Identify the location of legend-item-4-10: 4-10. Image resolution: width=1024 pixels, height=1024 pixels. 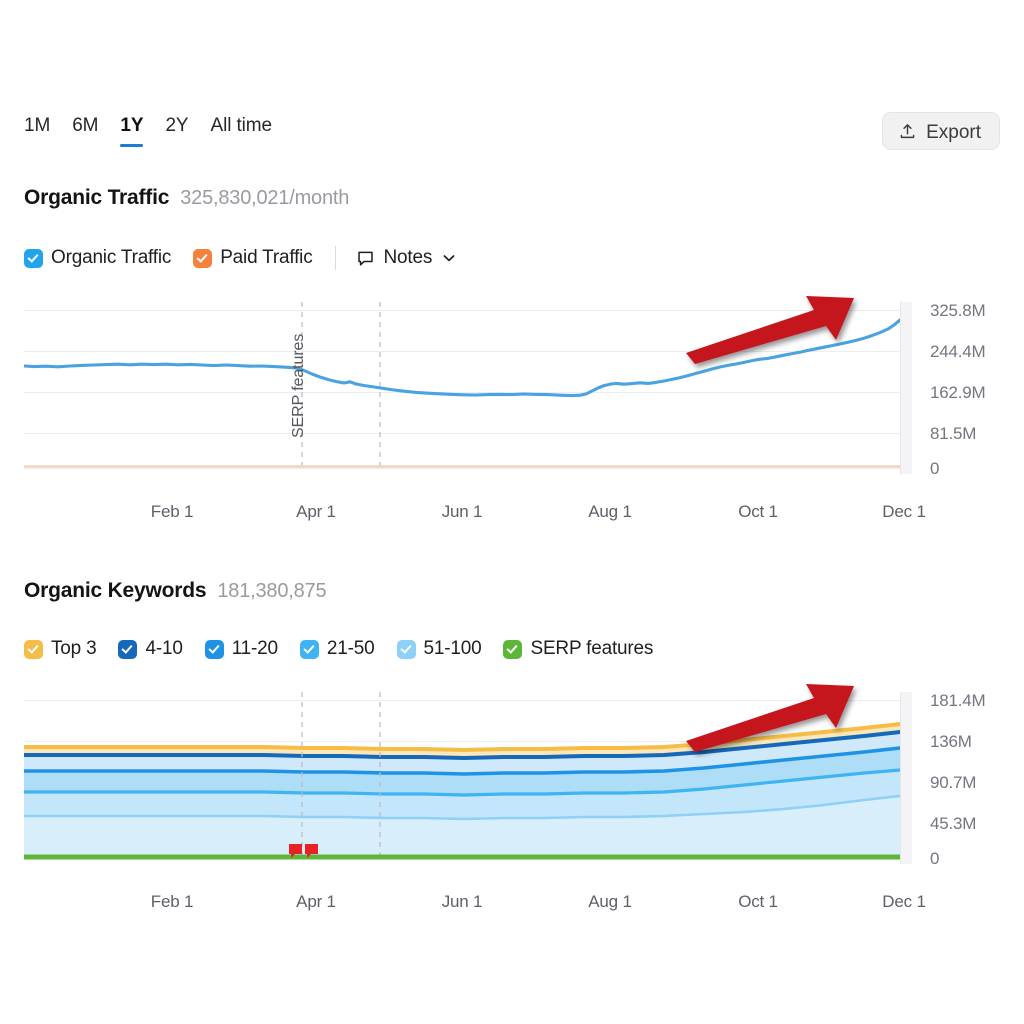
(150, 649).